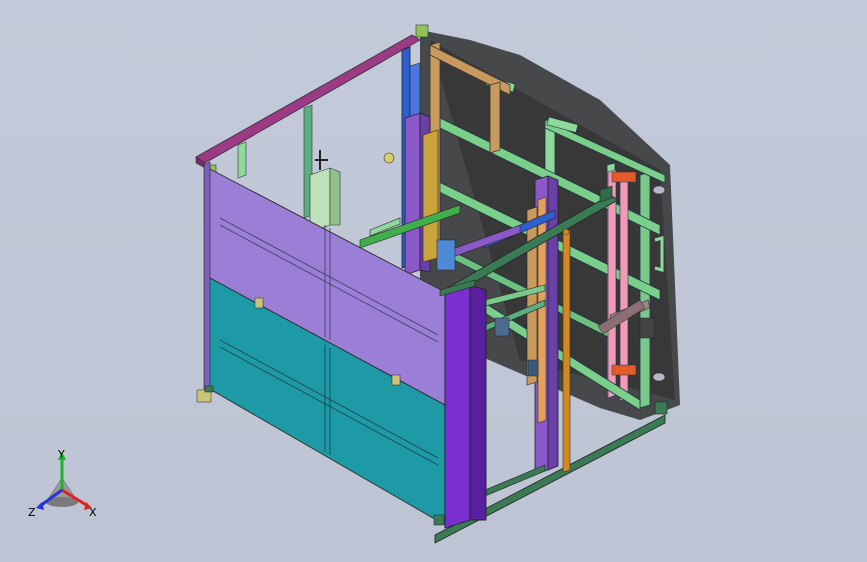 This screenshot has width=867, height=562. What do you see at coordinates (32, 512) in the screenshot?
I see `triad-z-label: Z` at bounding box center [32, 512].